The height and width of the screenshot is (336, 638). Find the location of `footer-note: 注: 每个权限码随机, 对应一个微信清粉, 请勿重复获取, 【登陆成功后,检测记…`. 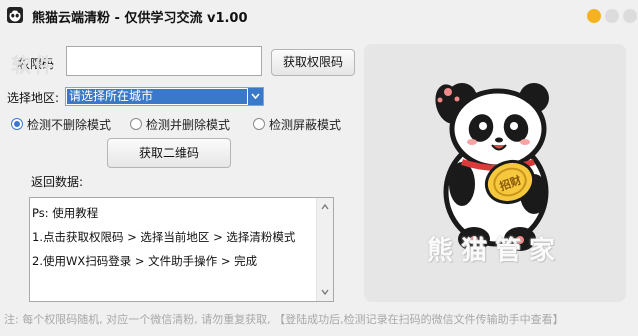

footer-note: 注: 每个权限码随机, 对应一个微信清粉, 请勿重复获取, 【登陆成功后,检测记… is located at coordinates (284, 319).